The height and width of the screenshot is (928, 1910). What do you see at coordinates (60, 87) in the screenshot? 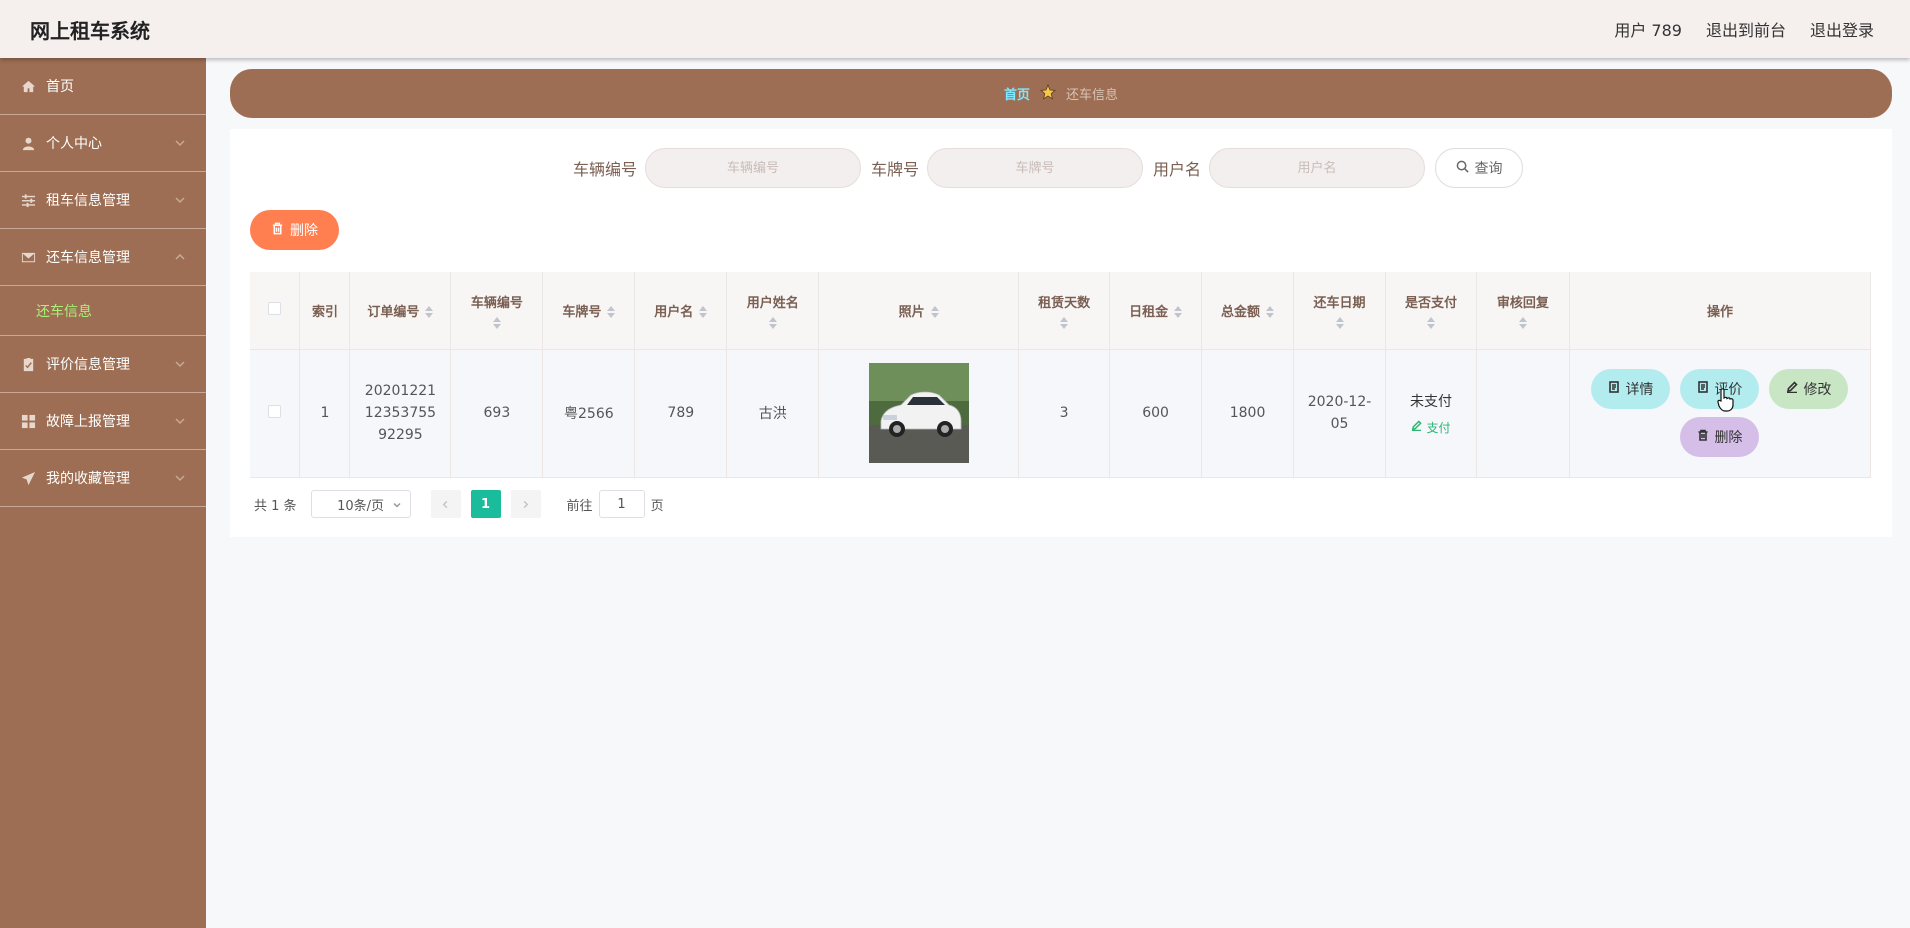
I see `sidebar-item-label: 首页` at bounding box center [60, 87].